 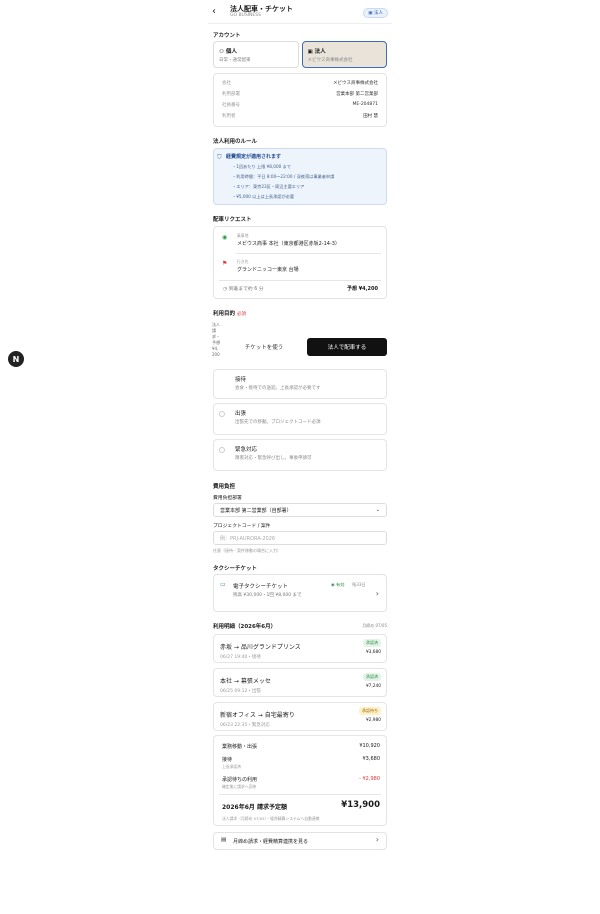 I want to click on ticket-detail: 残高 ¥30,000・1回 ¥8,000 まで, so click(x=267, y=595).